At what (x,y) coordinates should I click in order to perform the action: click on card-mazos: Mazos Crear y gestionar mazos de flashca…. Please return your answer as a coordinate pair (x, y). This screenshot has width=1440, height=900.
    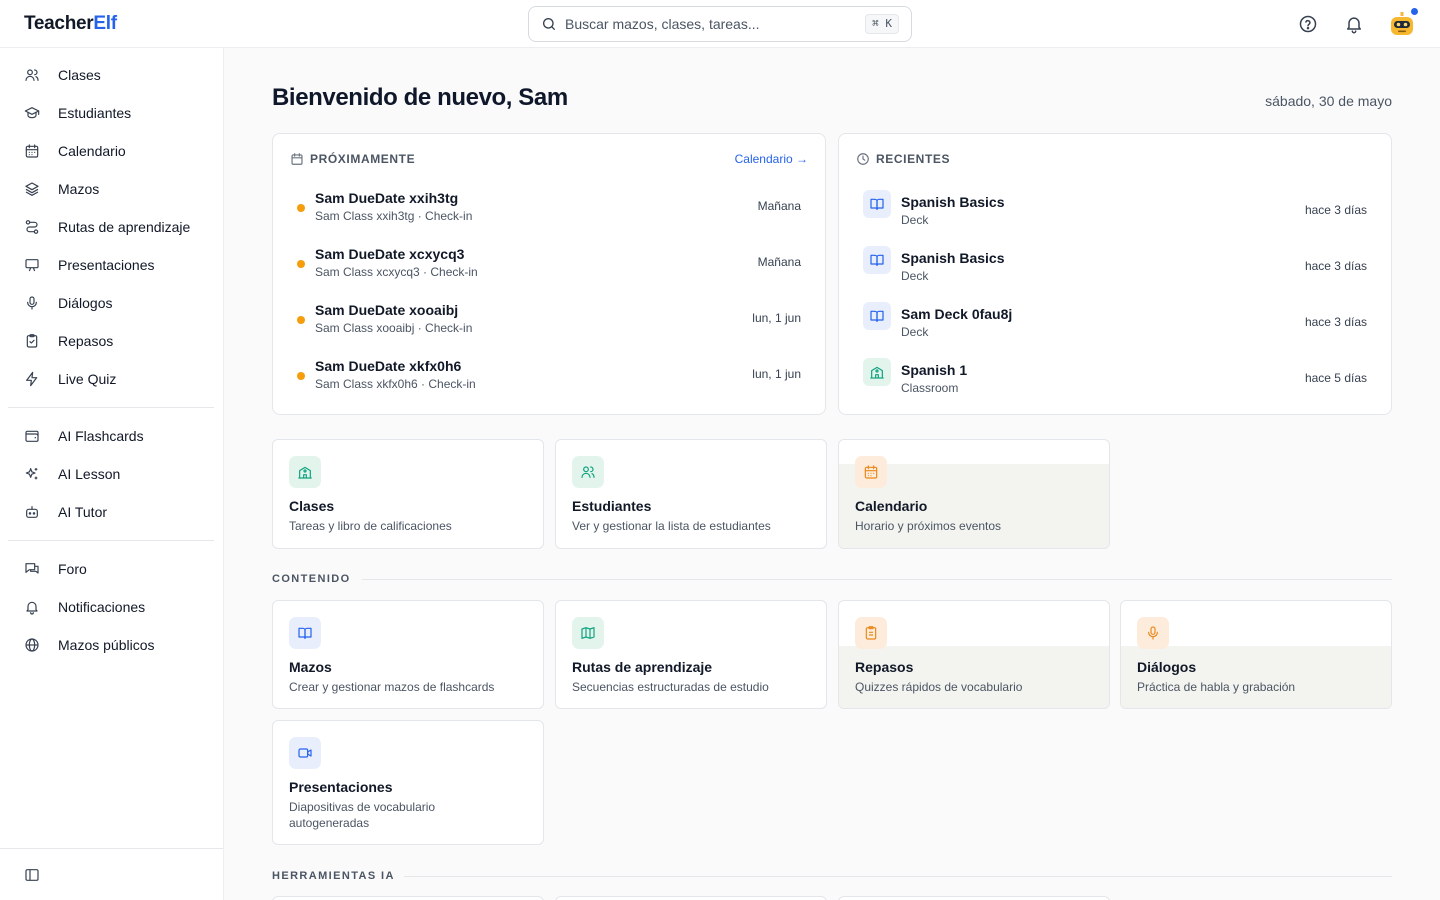
    Looking at the image, I should click on (408, 654).